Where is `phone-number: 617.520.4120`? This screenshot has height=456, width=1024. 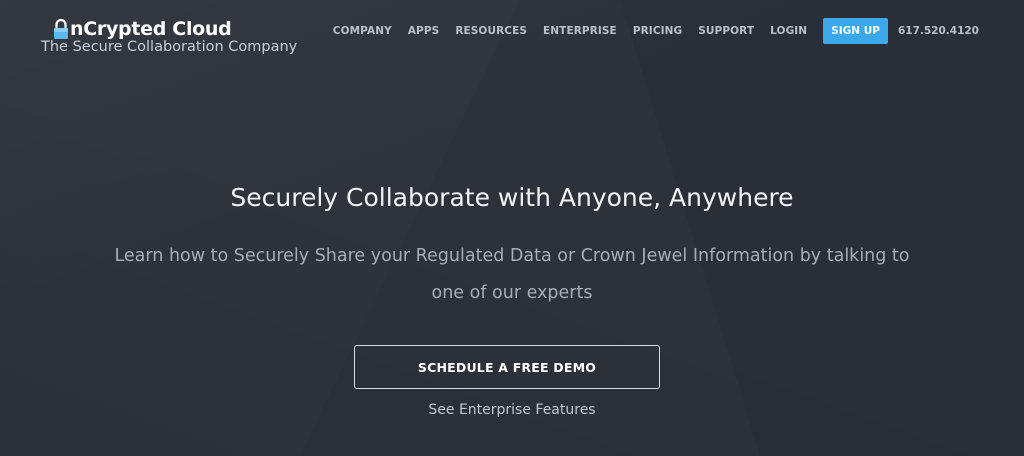
phone-number: 617.520.4120 is located at coordinates (938, 31).